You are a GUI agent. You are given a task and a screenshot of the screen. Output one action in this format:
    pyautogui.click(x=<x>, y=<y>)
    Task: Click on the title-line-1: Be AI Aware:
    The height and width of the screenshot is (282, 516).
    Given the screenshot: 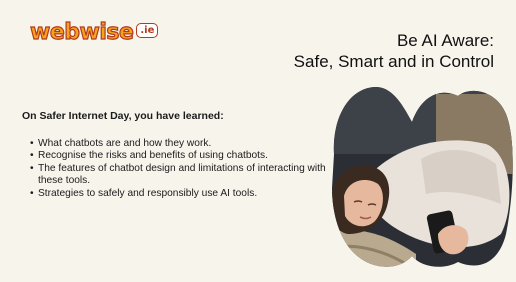 What is the action you would take?
    pyautogui.click(x=445, y=40)
    